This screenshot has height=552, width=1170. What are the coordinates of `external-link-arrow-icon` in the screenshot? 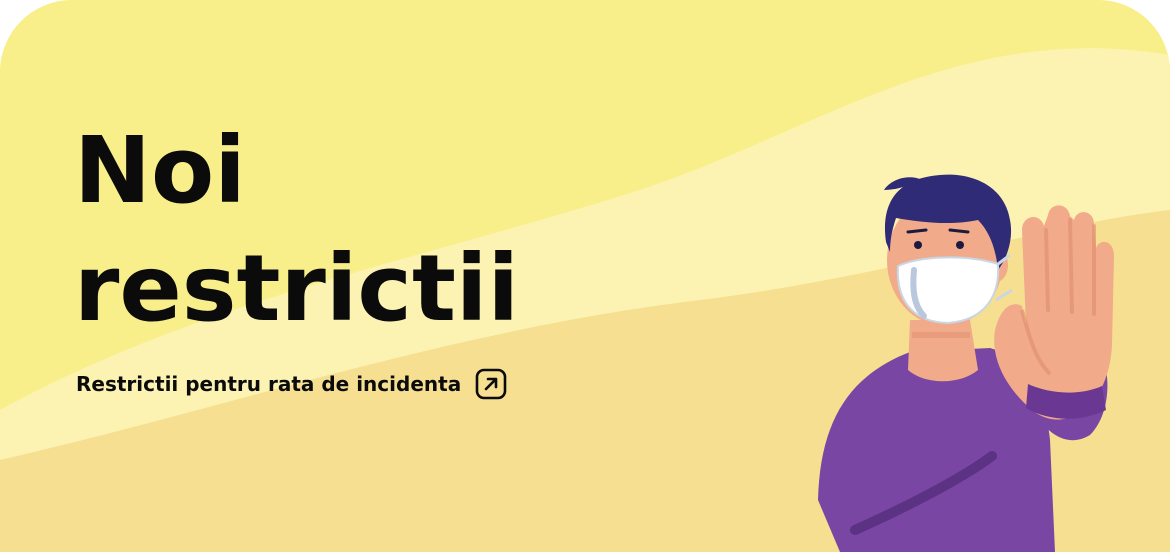 It's located at (491, 384).